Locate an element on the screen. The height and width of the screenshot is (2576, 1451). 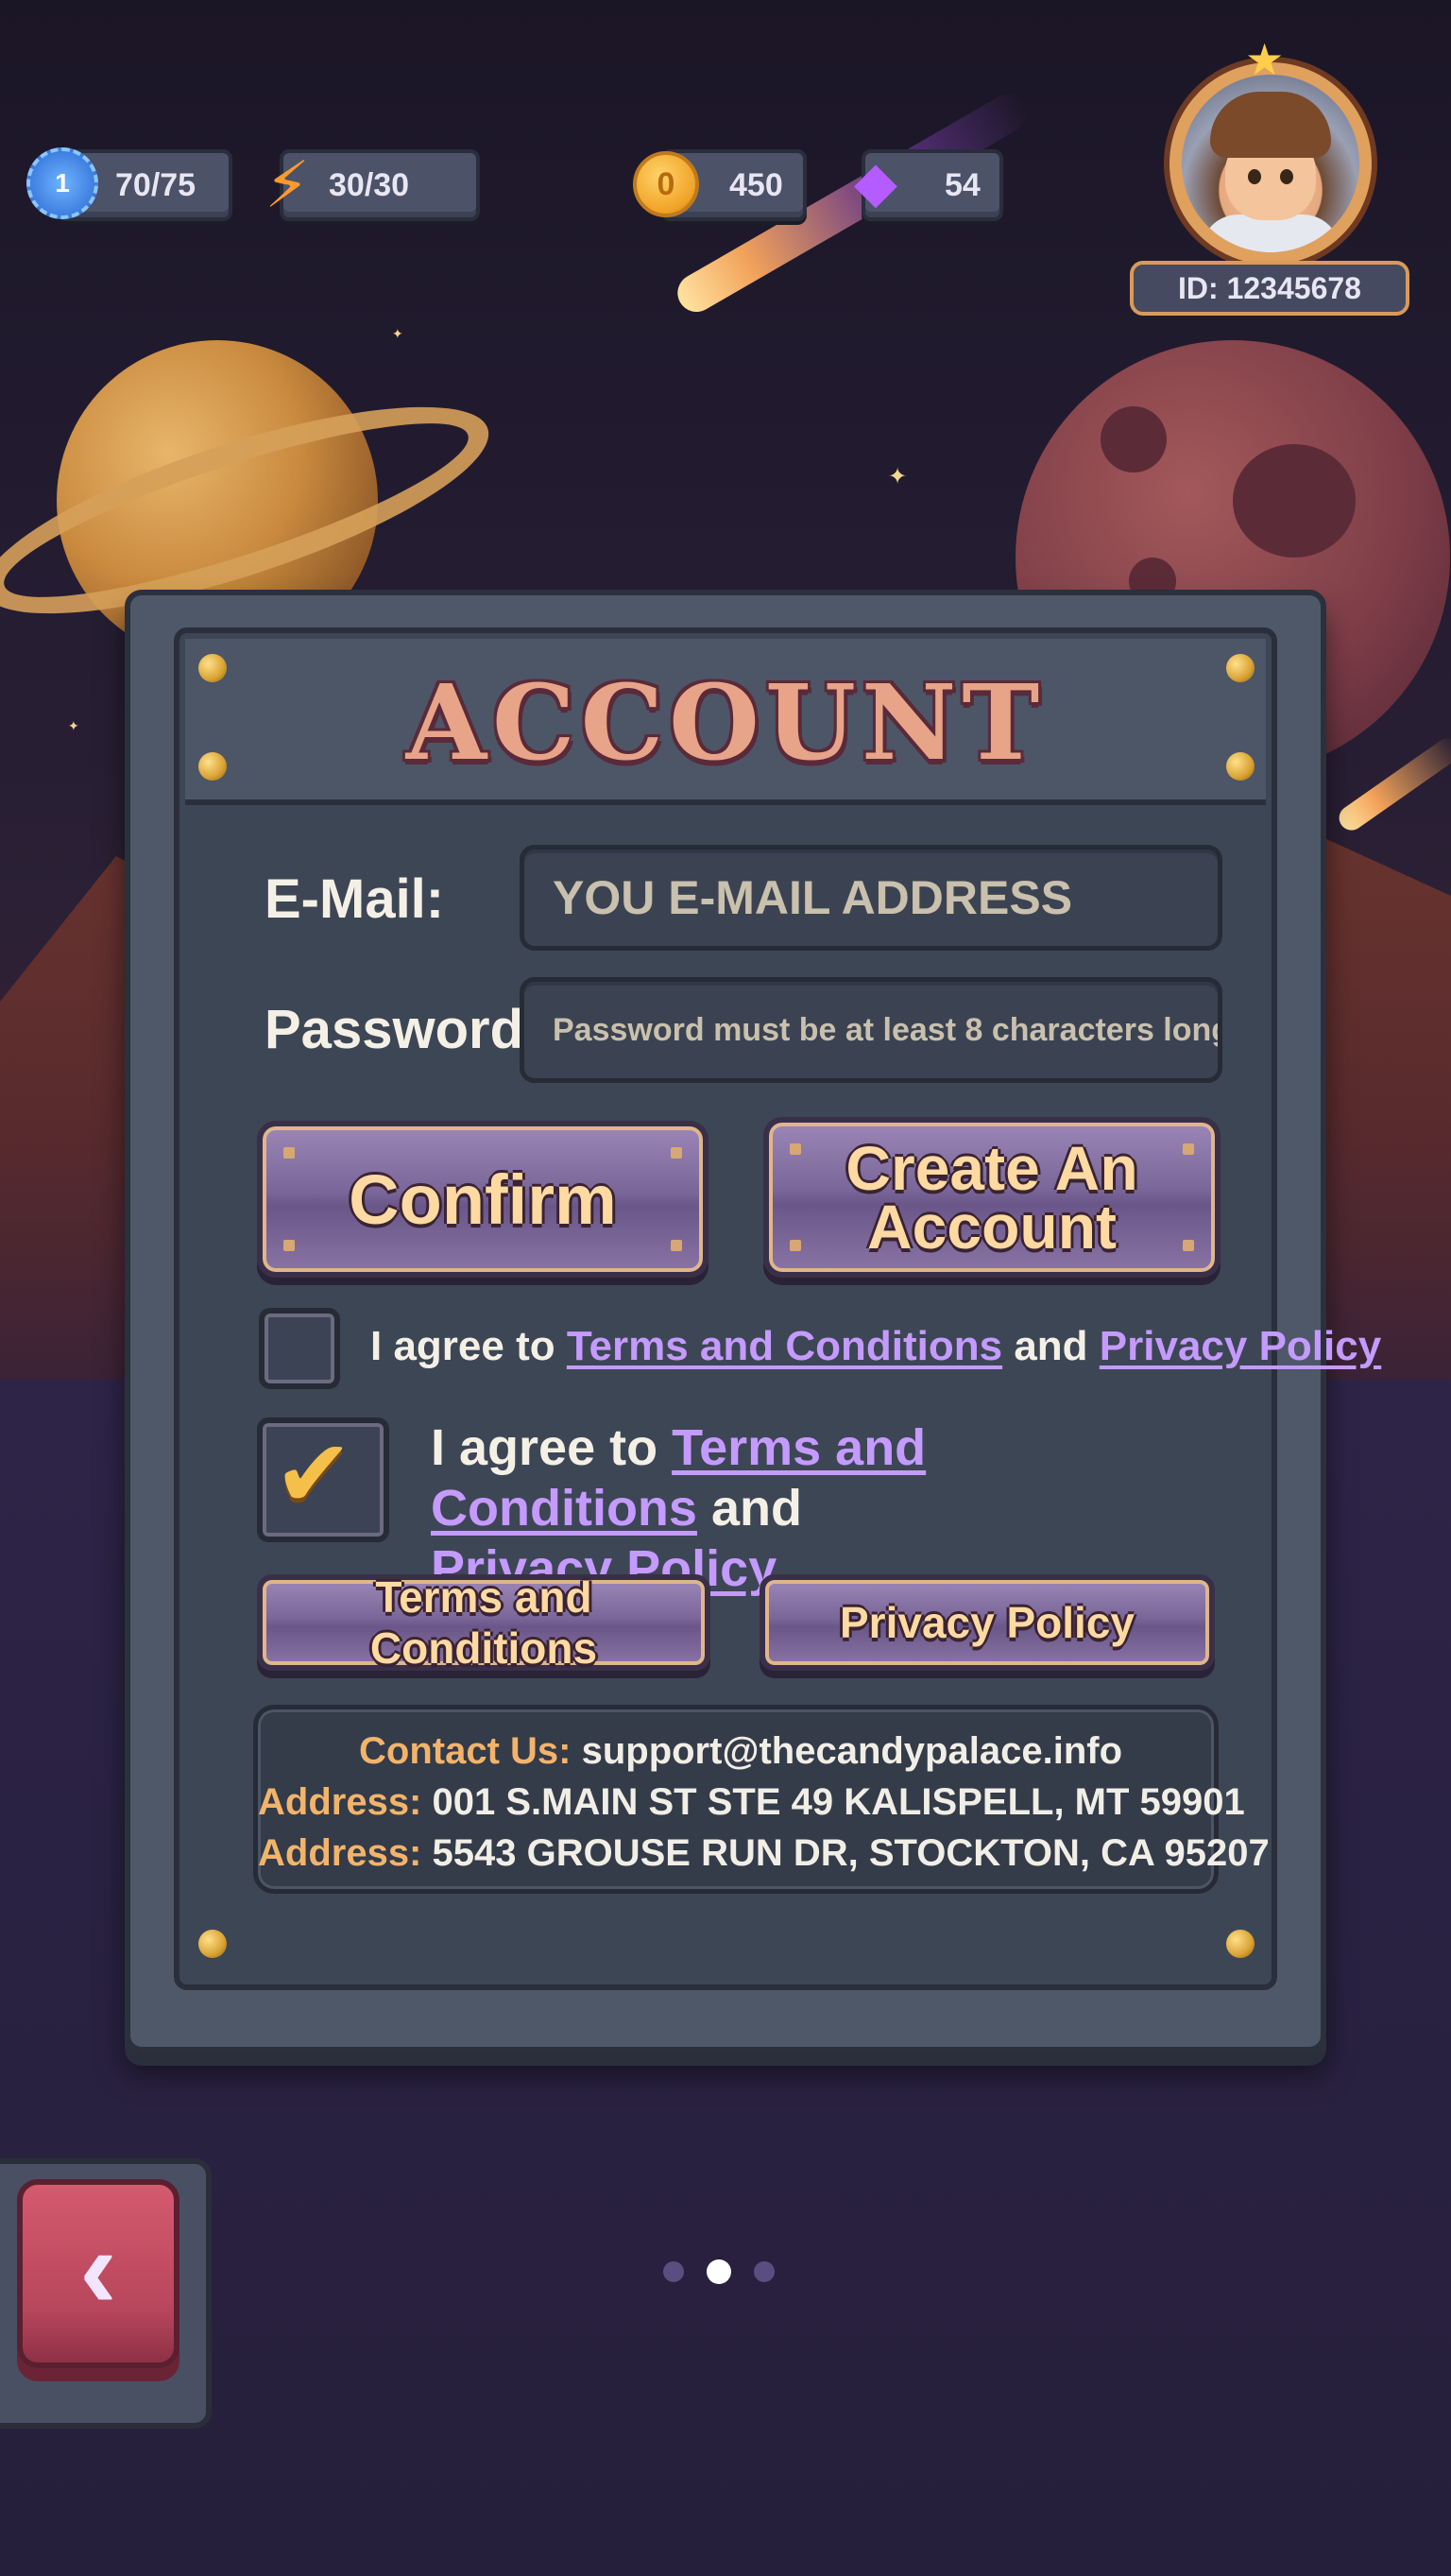
terms-button: Terms and Conditions is located at coordinates (483, 1622).